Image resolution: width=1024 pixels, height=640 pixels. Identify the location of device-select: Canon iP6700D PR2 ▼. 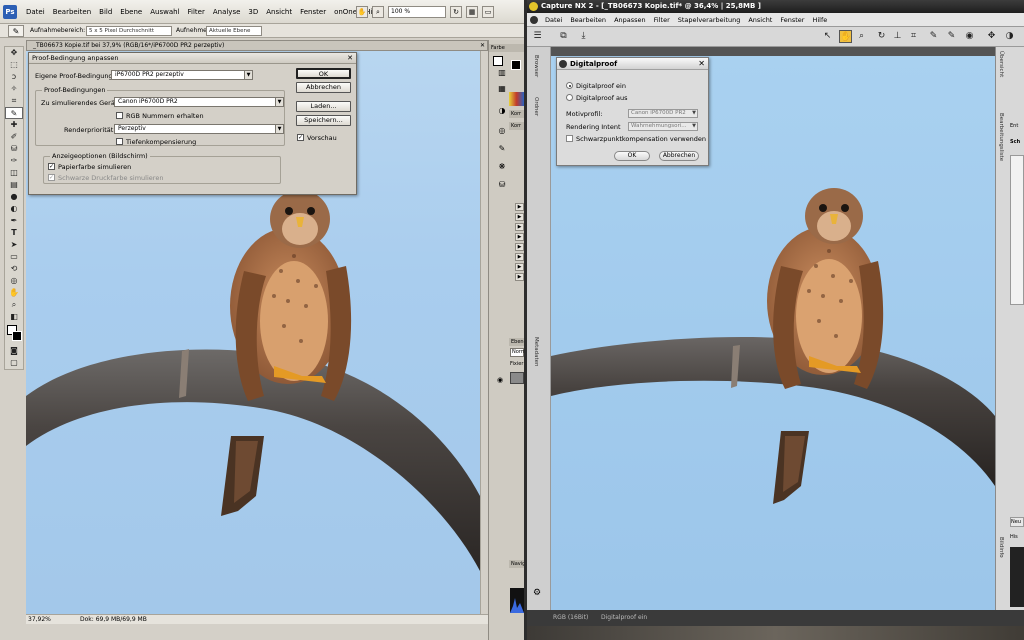
(199, 102).